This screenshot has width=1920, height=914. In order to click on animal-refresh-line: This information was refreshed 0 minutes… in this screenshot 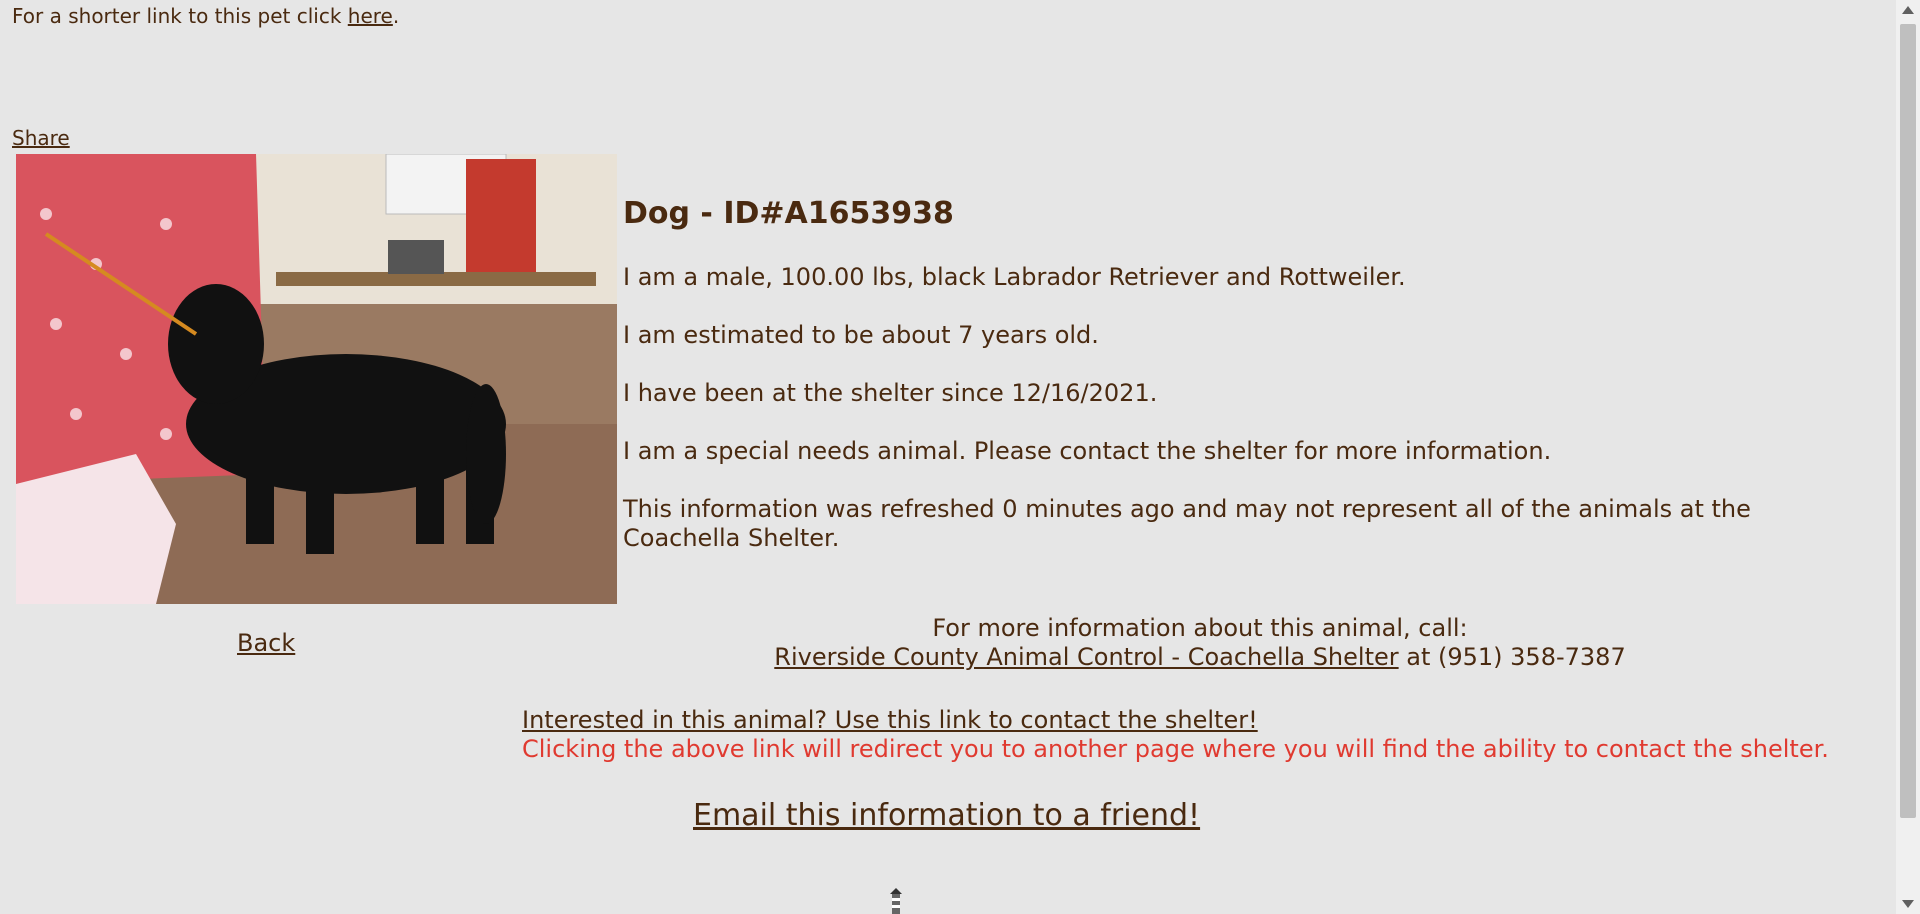, I will do `click(1187, 523)`.